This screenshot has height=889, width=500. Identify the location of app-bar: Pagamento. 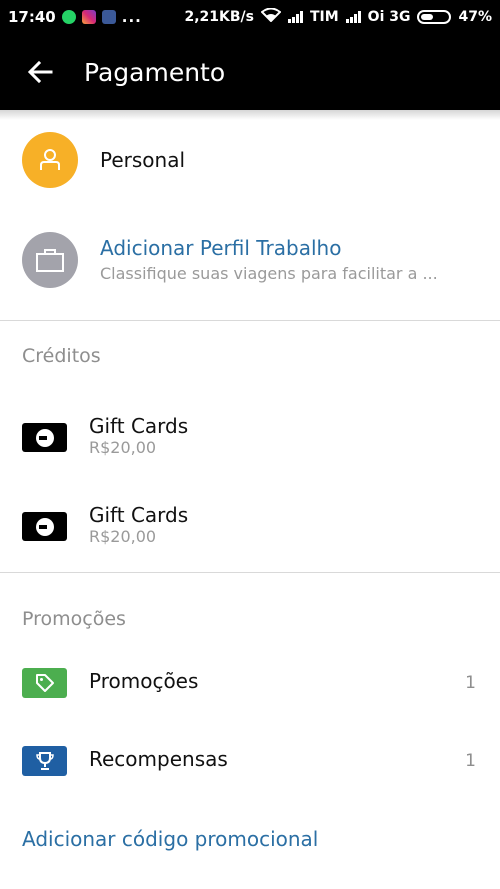
(250, 72).